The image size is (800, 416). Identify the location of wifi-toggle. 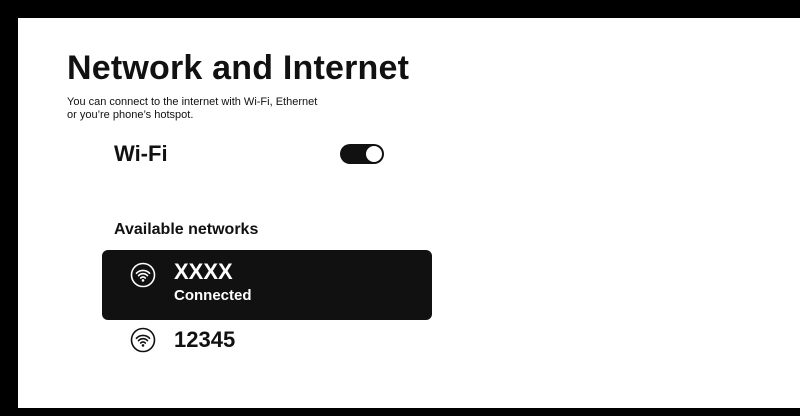
(362, 154).